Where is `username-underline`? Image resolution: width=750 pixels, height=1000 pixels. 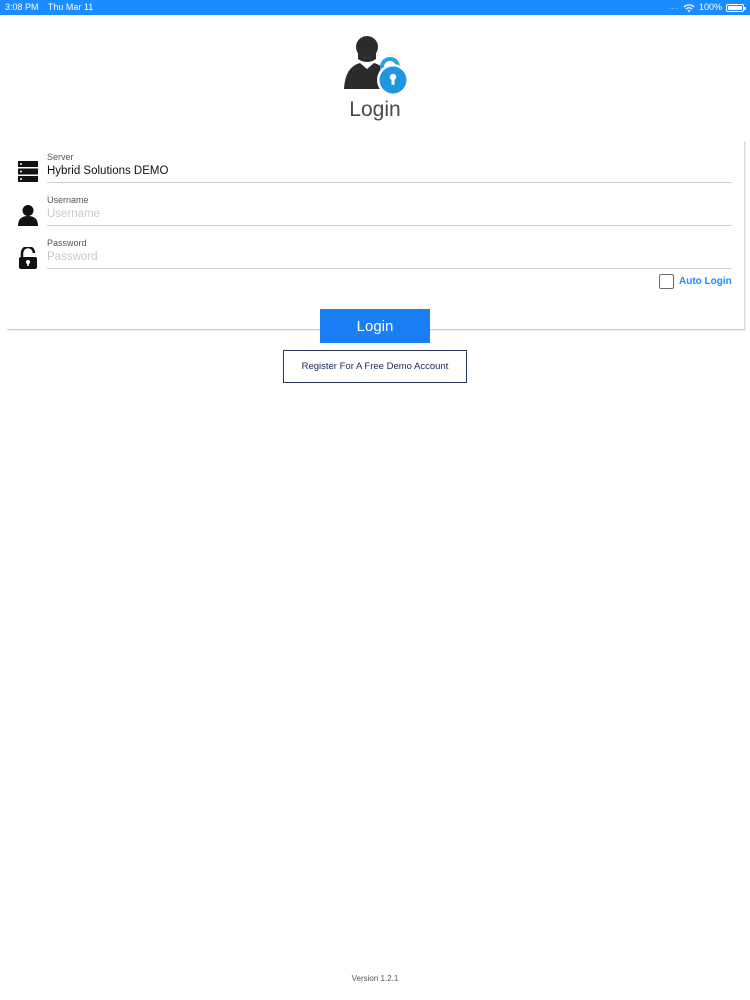 username-underline is located at coordinates (389, 225).